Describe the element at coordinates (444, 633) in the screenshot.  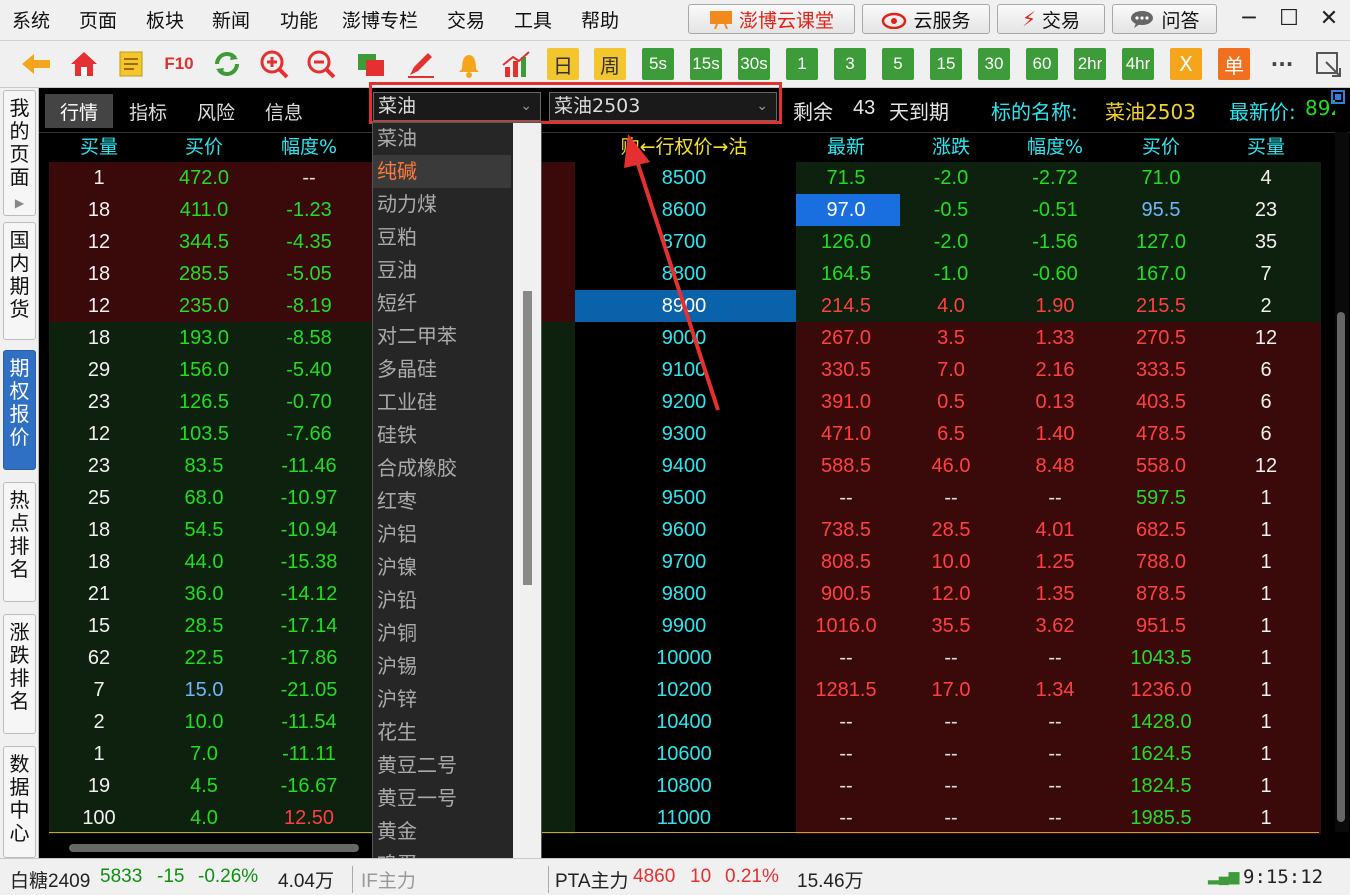
I see `dropdown-item: 沪铜` at that location.